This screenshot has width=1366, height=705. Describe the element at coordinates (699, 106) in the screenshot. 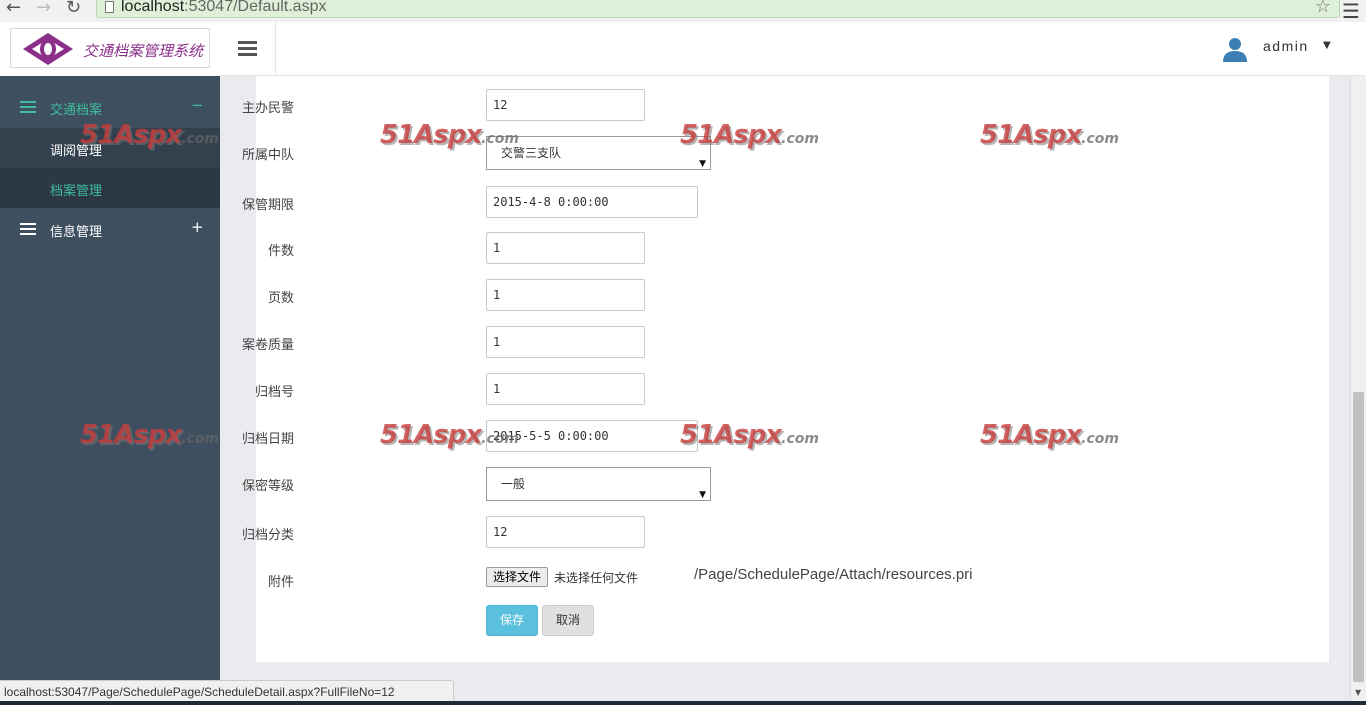

I see `form-row-officer: 主办民警 12` at that location.